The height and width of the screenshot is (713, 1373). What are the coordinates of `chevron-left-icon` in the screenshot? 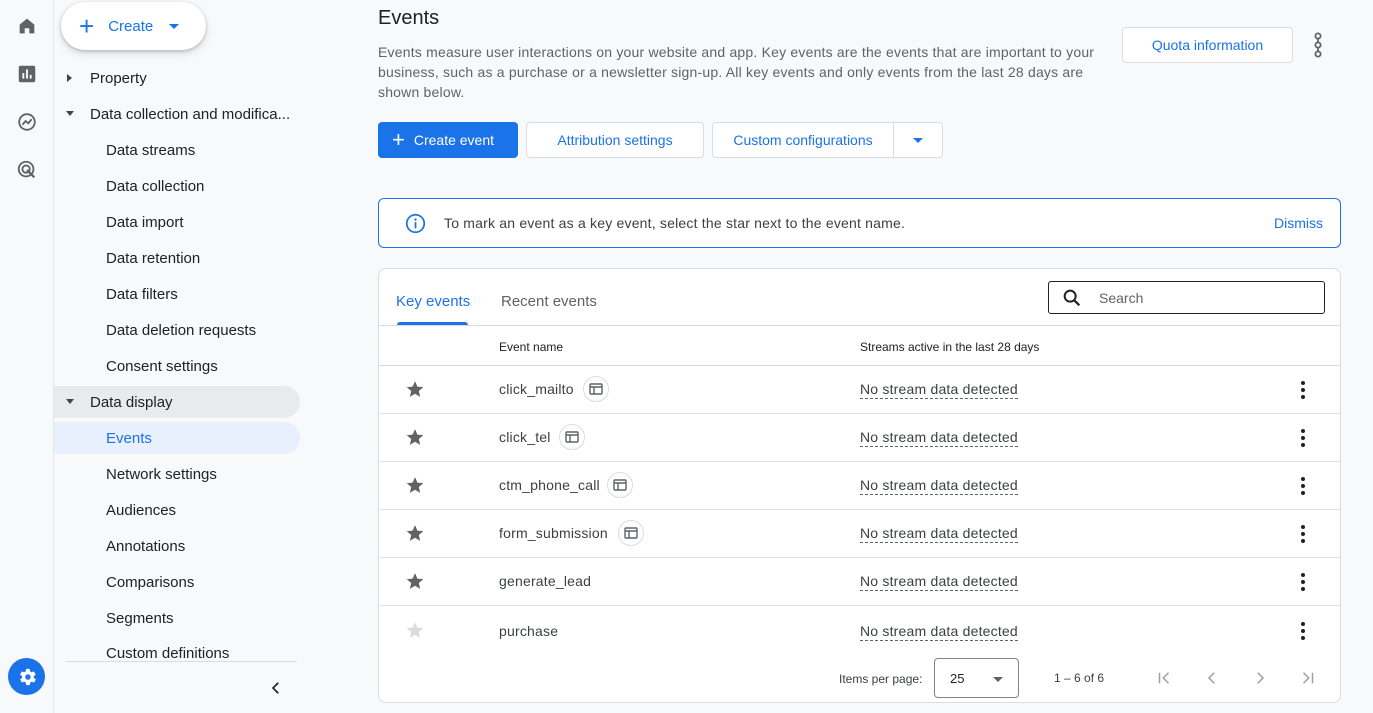 It's located at (275, 688).